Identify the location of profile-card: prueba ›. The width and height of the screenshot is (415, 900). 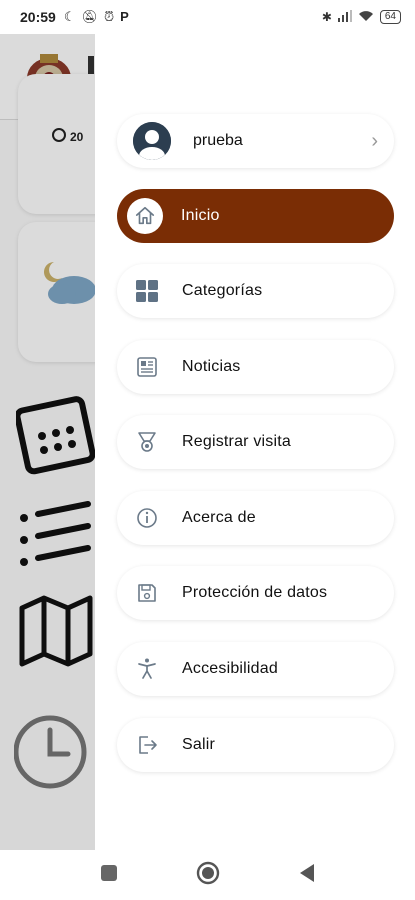
(255, 141).